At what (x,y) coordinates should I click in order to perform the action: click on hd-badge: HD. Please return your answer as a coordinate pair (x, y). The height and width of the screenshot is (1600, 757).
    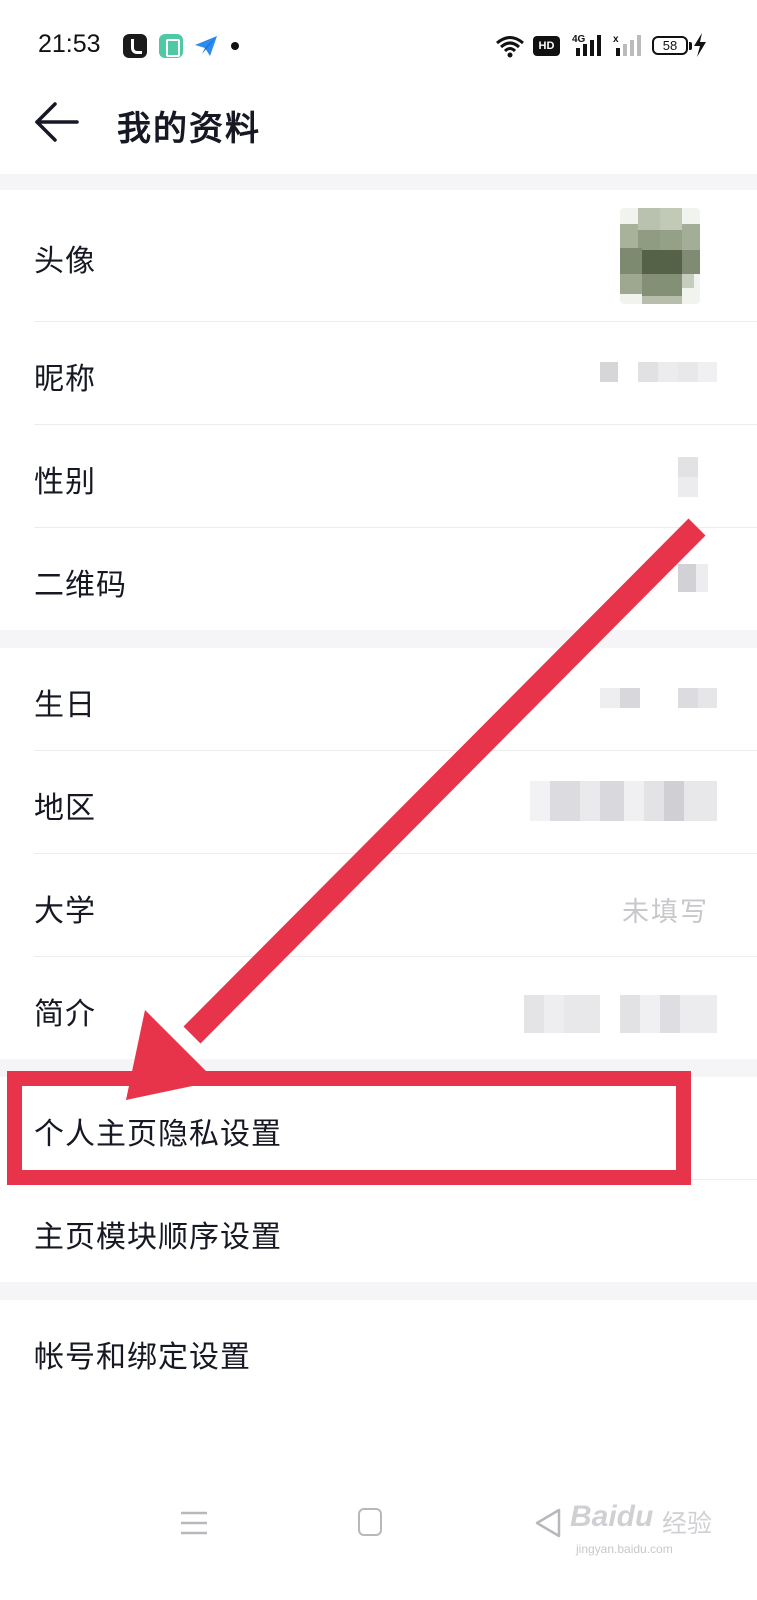
    Looking at the image, I should click on (546, 46).